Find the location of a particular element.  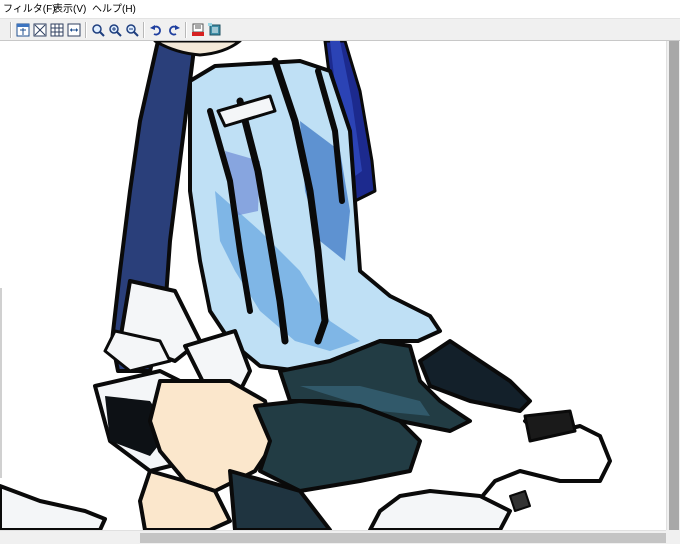

filter-red-icon is located at coordinates (198, 29).